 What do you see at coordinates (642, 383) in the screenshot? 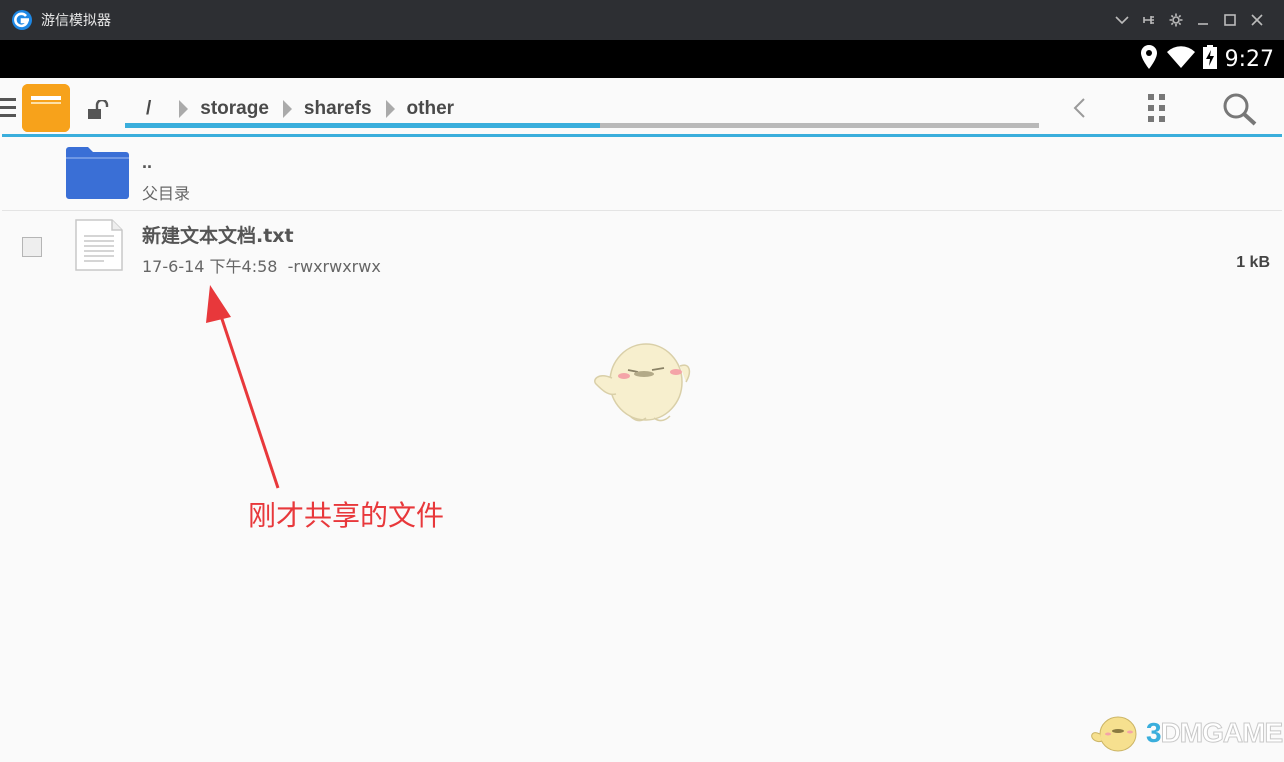
I see `empty-mascot-icon` at bounding box center [642, 383].